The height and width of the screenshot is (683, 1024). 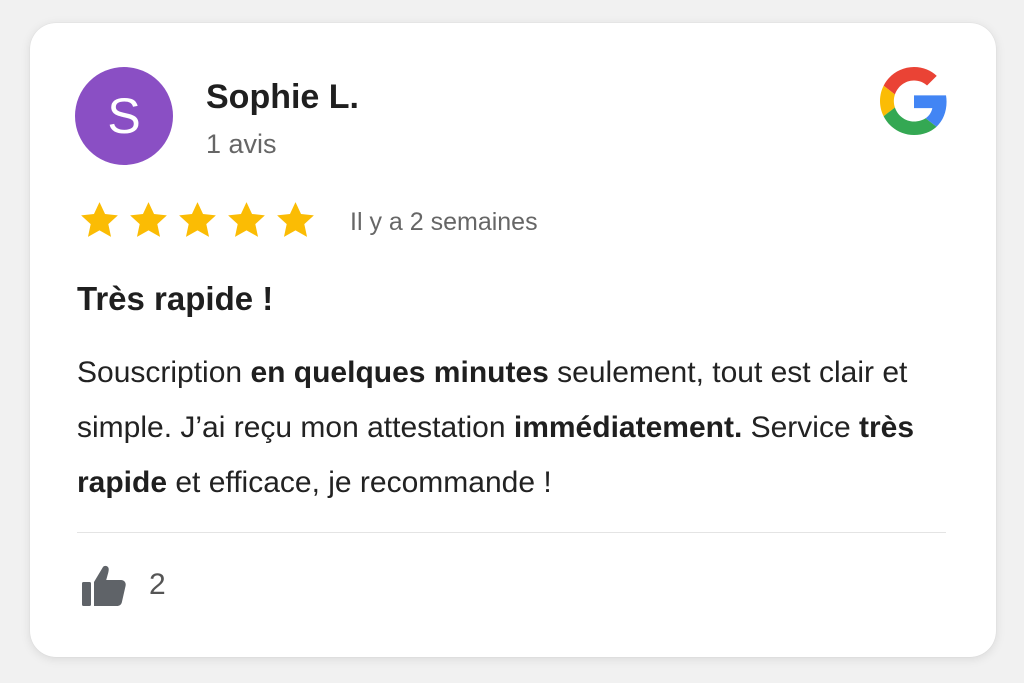 I want to click on divider, so click(x=511, y=532).